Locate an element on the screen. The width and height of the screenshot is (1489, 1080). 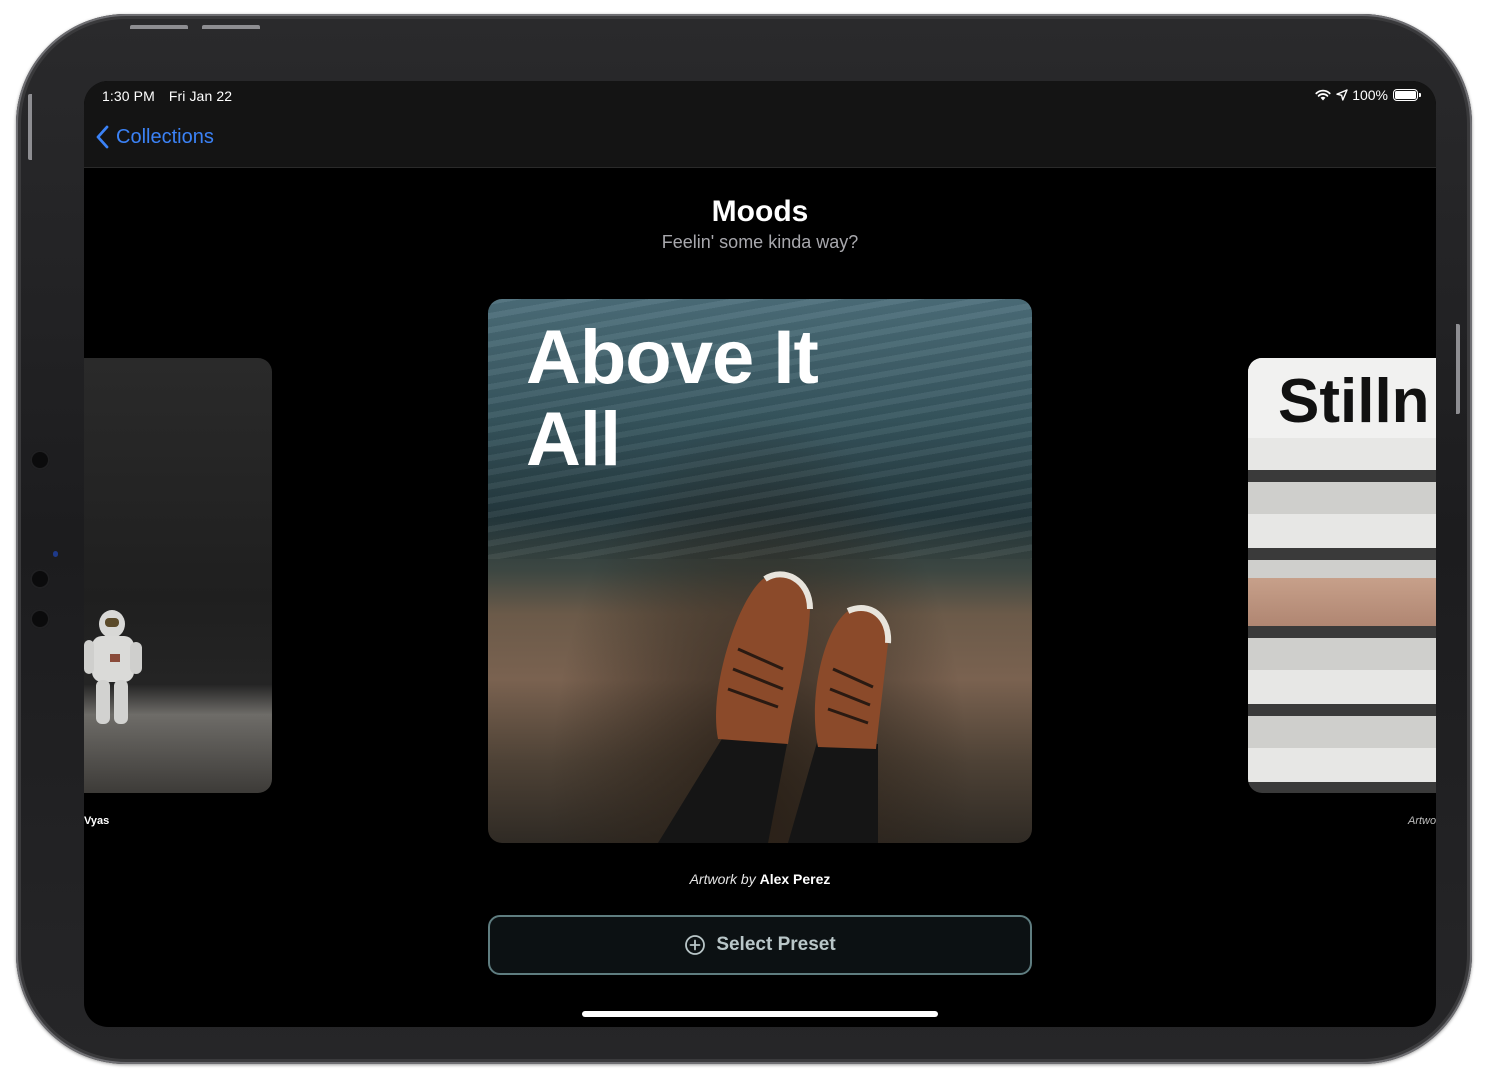
status-date: Fri Jan 22 is located at coordinates (200, 96).